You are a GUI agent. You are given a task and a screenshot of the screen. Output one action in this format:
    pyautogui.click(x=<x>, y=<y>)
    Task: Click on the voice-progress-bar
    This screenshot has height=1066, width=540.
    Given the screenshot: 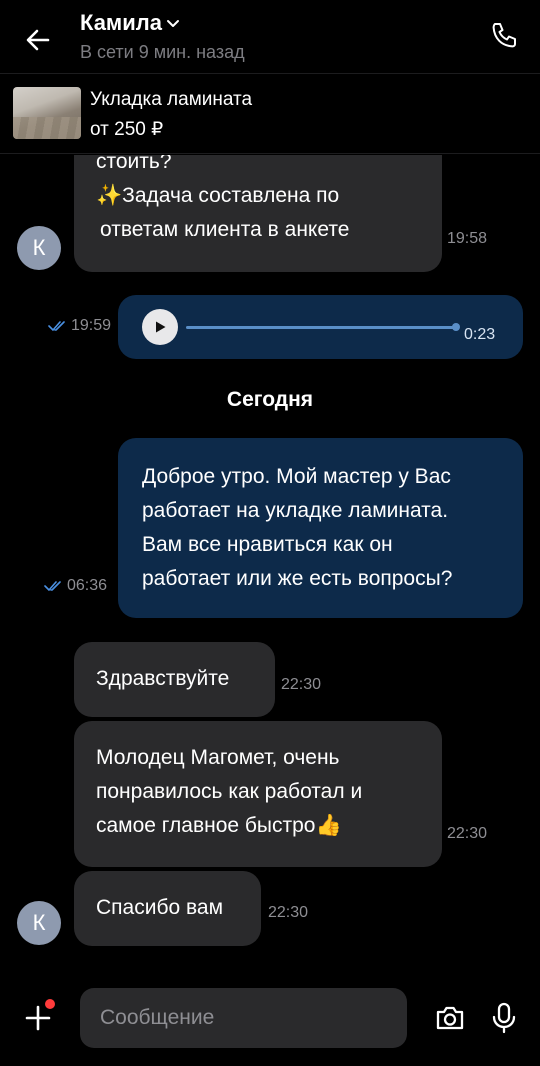 What is the action you would take?
    pyautogui.click(x=321, y=327)
    